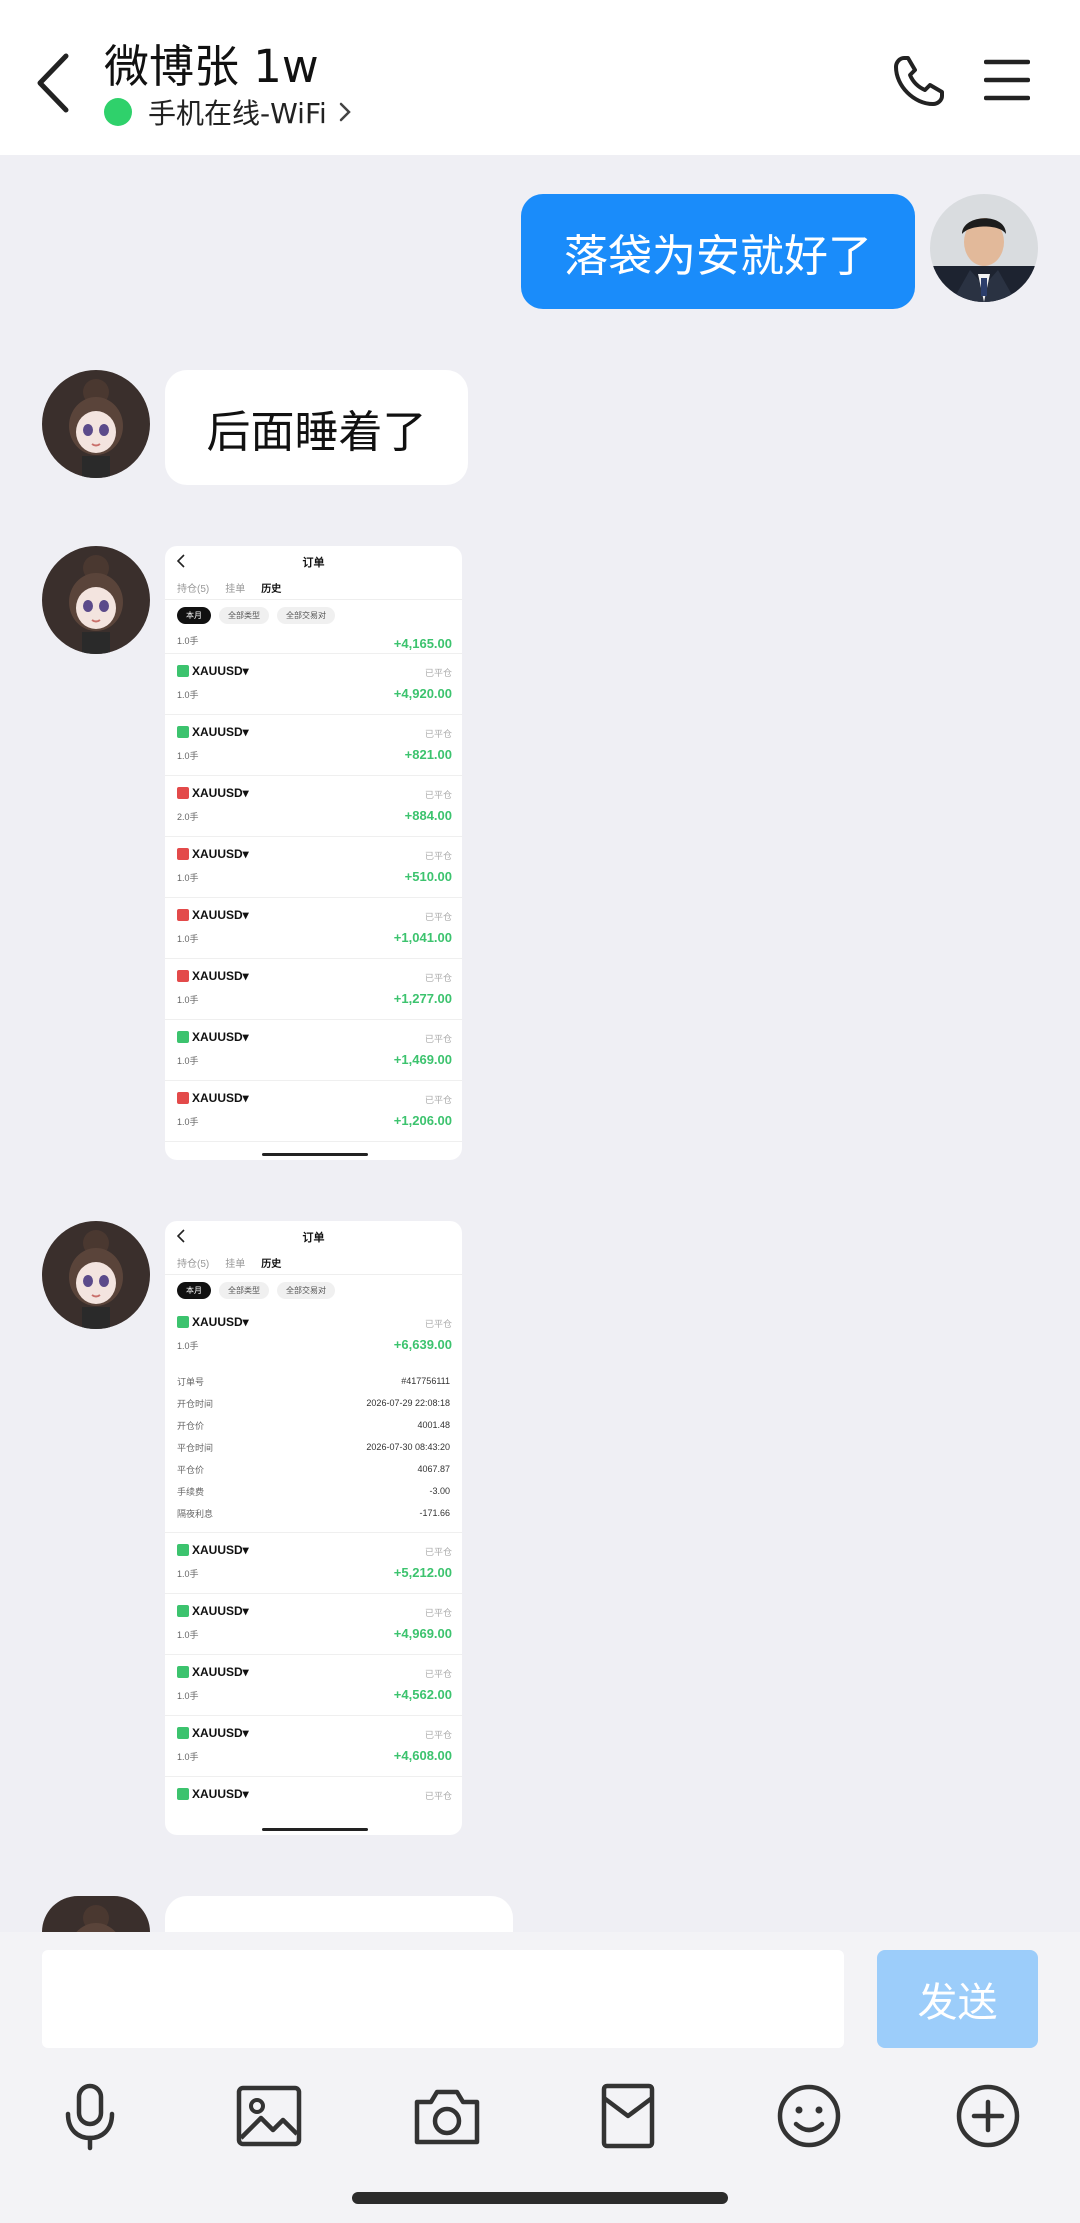 The height and width of the screenshot is (2223, 1080). I want to click on phone-icon, so click(918, 82).